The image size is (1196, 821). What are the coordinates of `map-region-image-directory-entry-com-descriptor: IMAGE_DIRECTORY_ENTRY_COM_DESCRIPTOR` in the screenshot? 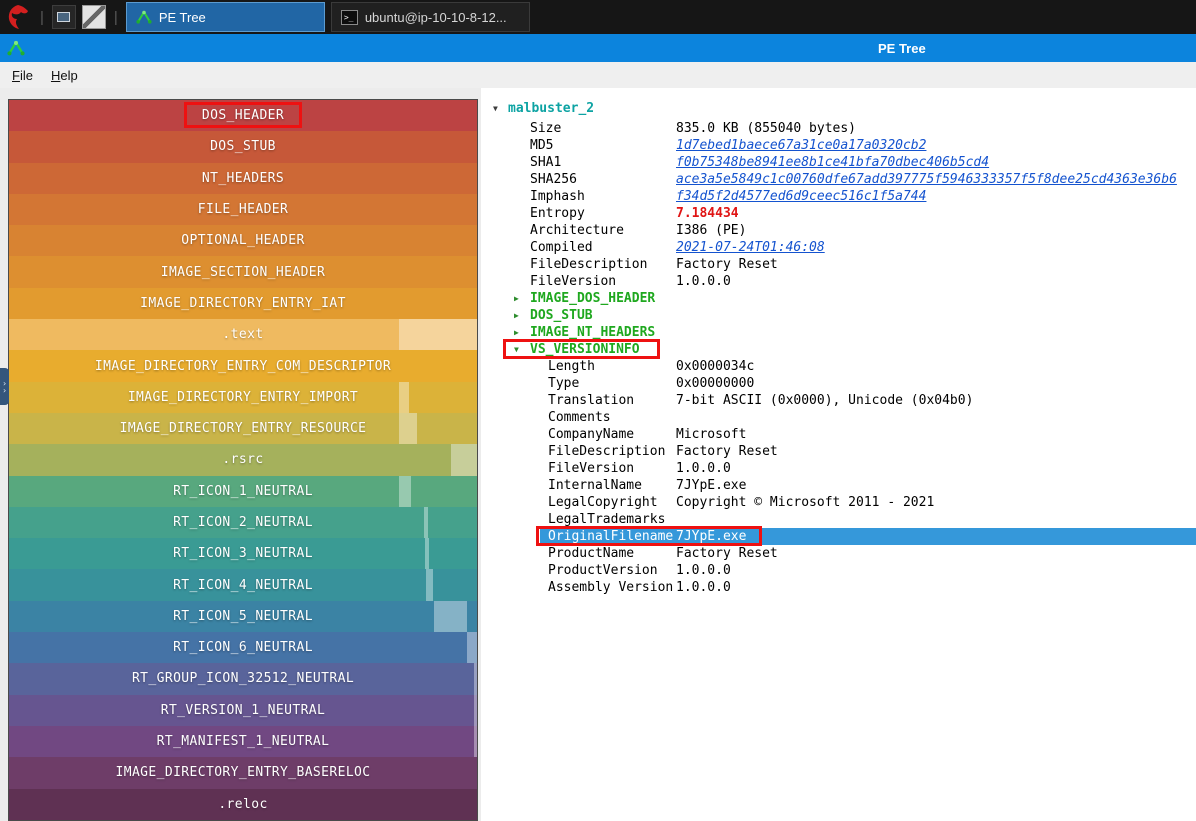 It's located at (243, 366).